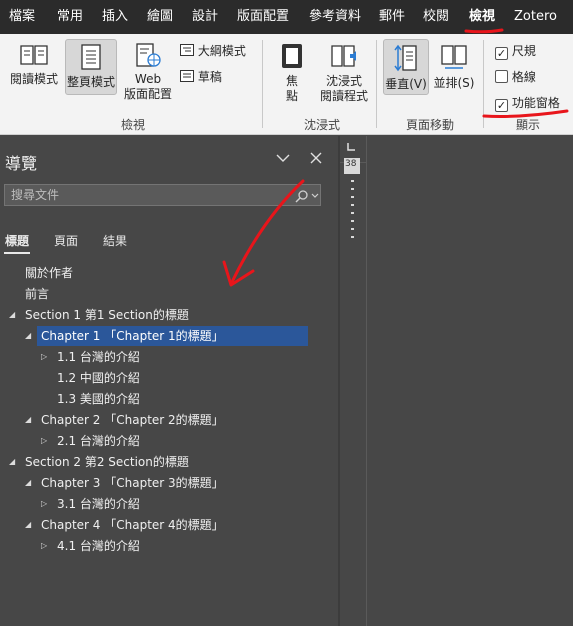 The height and width of the screenshot is (626, 573). I want to click on outline-icon, so click(187, 50).